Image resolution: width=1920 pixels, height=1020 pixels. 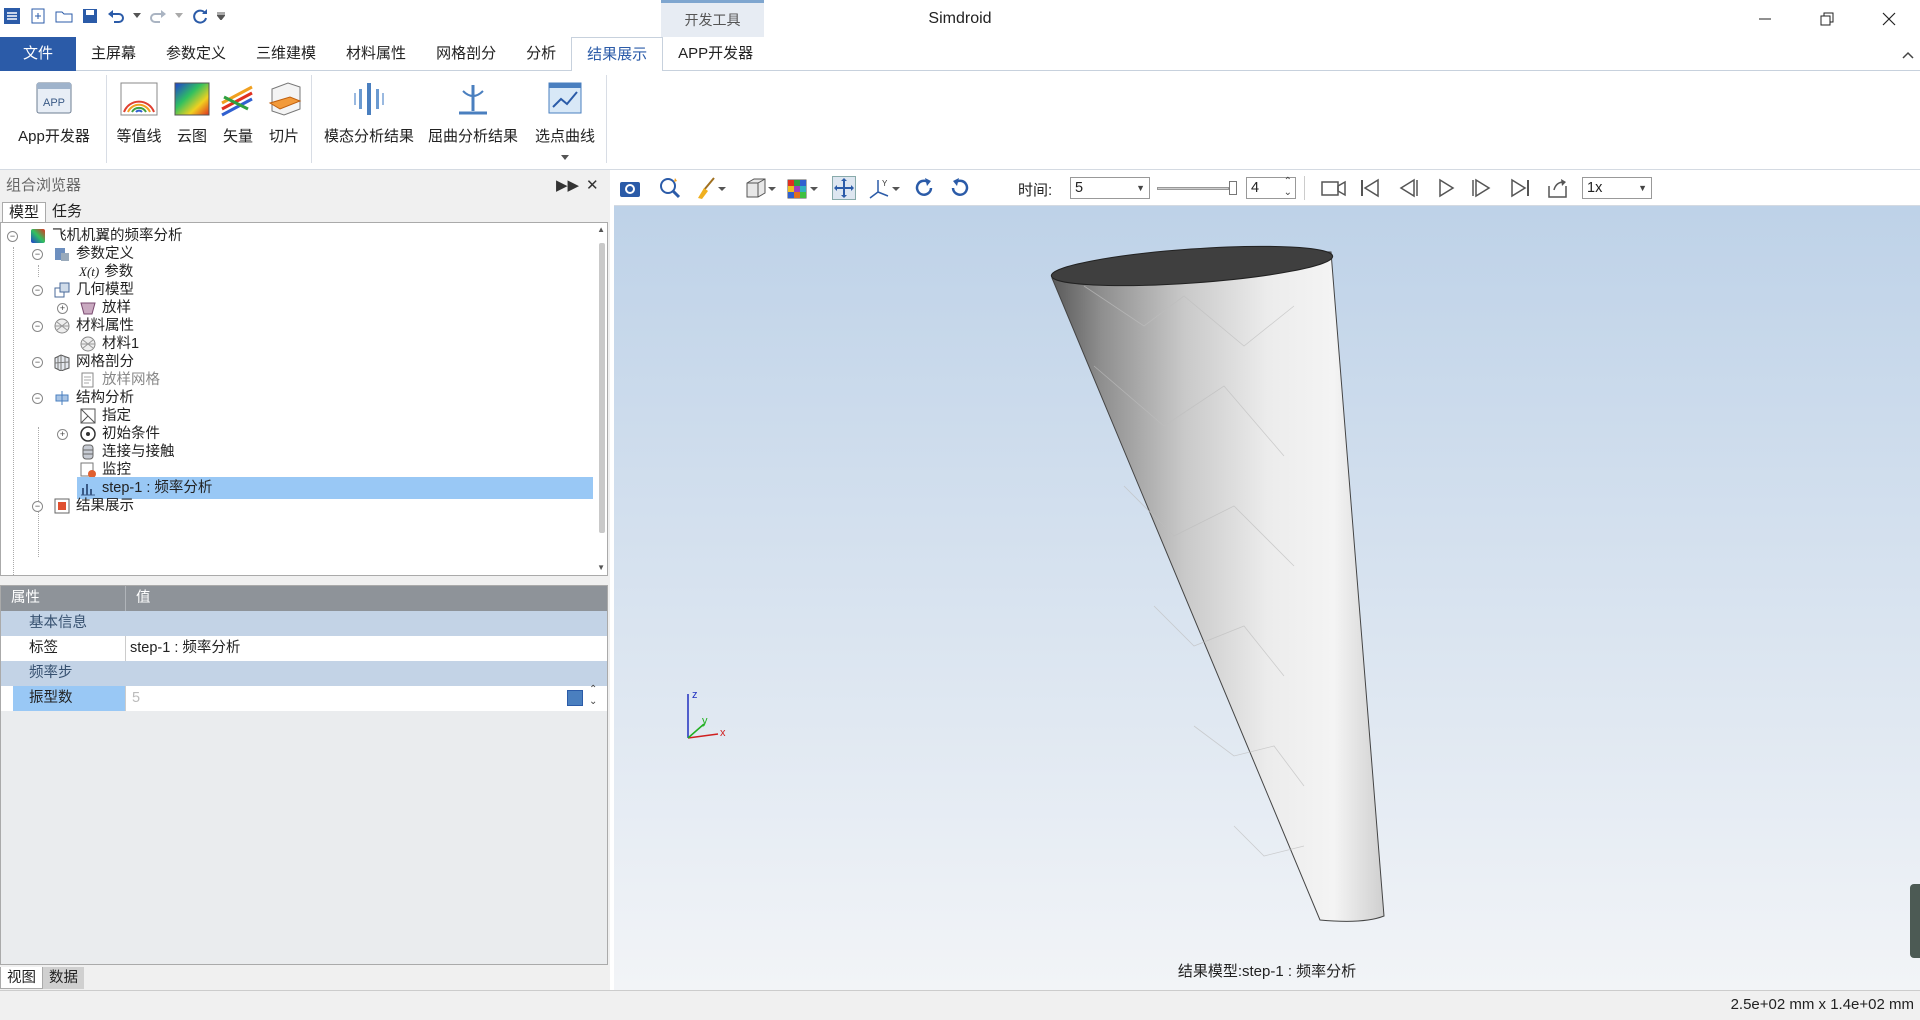 What do you see at coordinates (304, 648) in the screenshot?
I see `property-row-label: 标签 step-1 : 频率分析` at bounding box center [304, 648].